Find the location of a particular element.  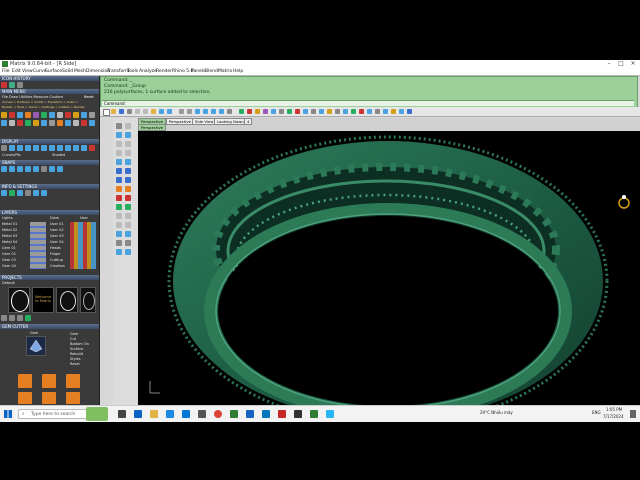

layer-row: Heads is located at coordinates (55, 248).